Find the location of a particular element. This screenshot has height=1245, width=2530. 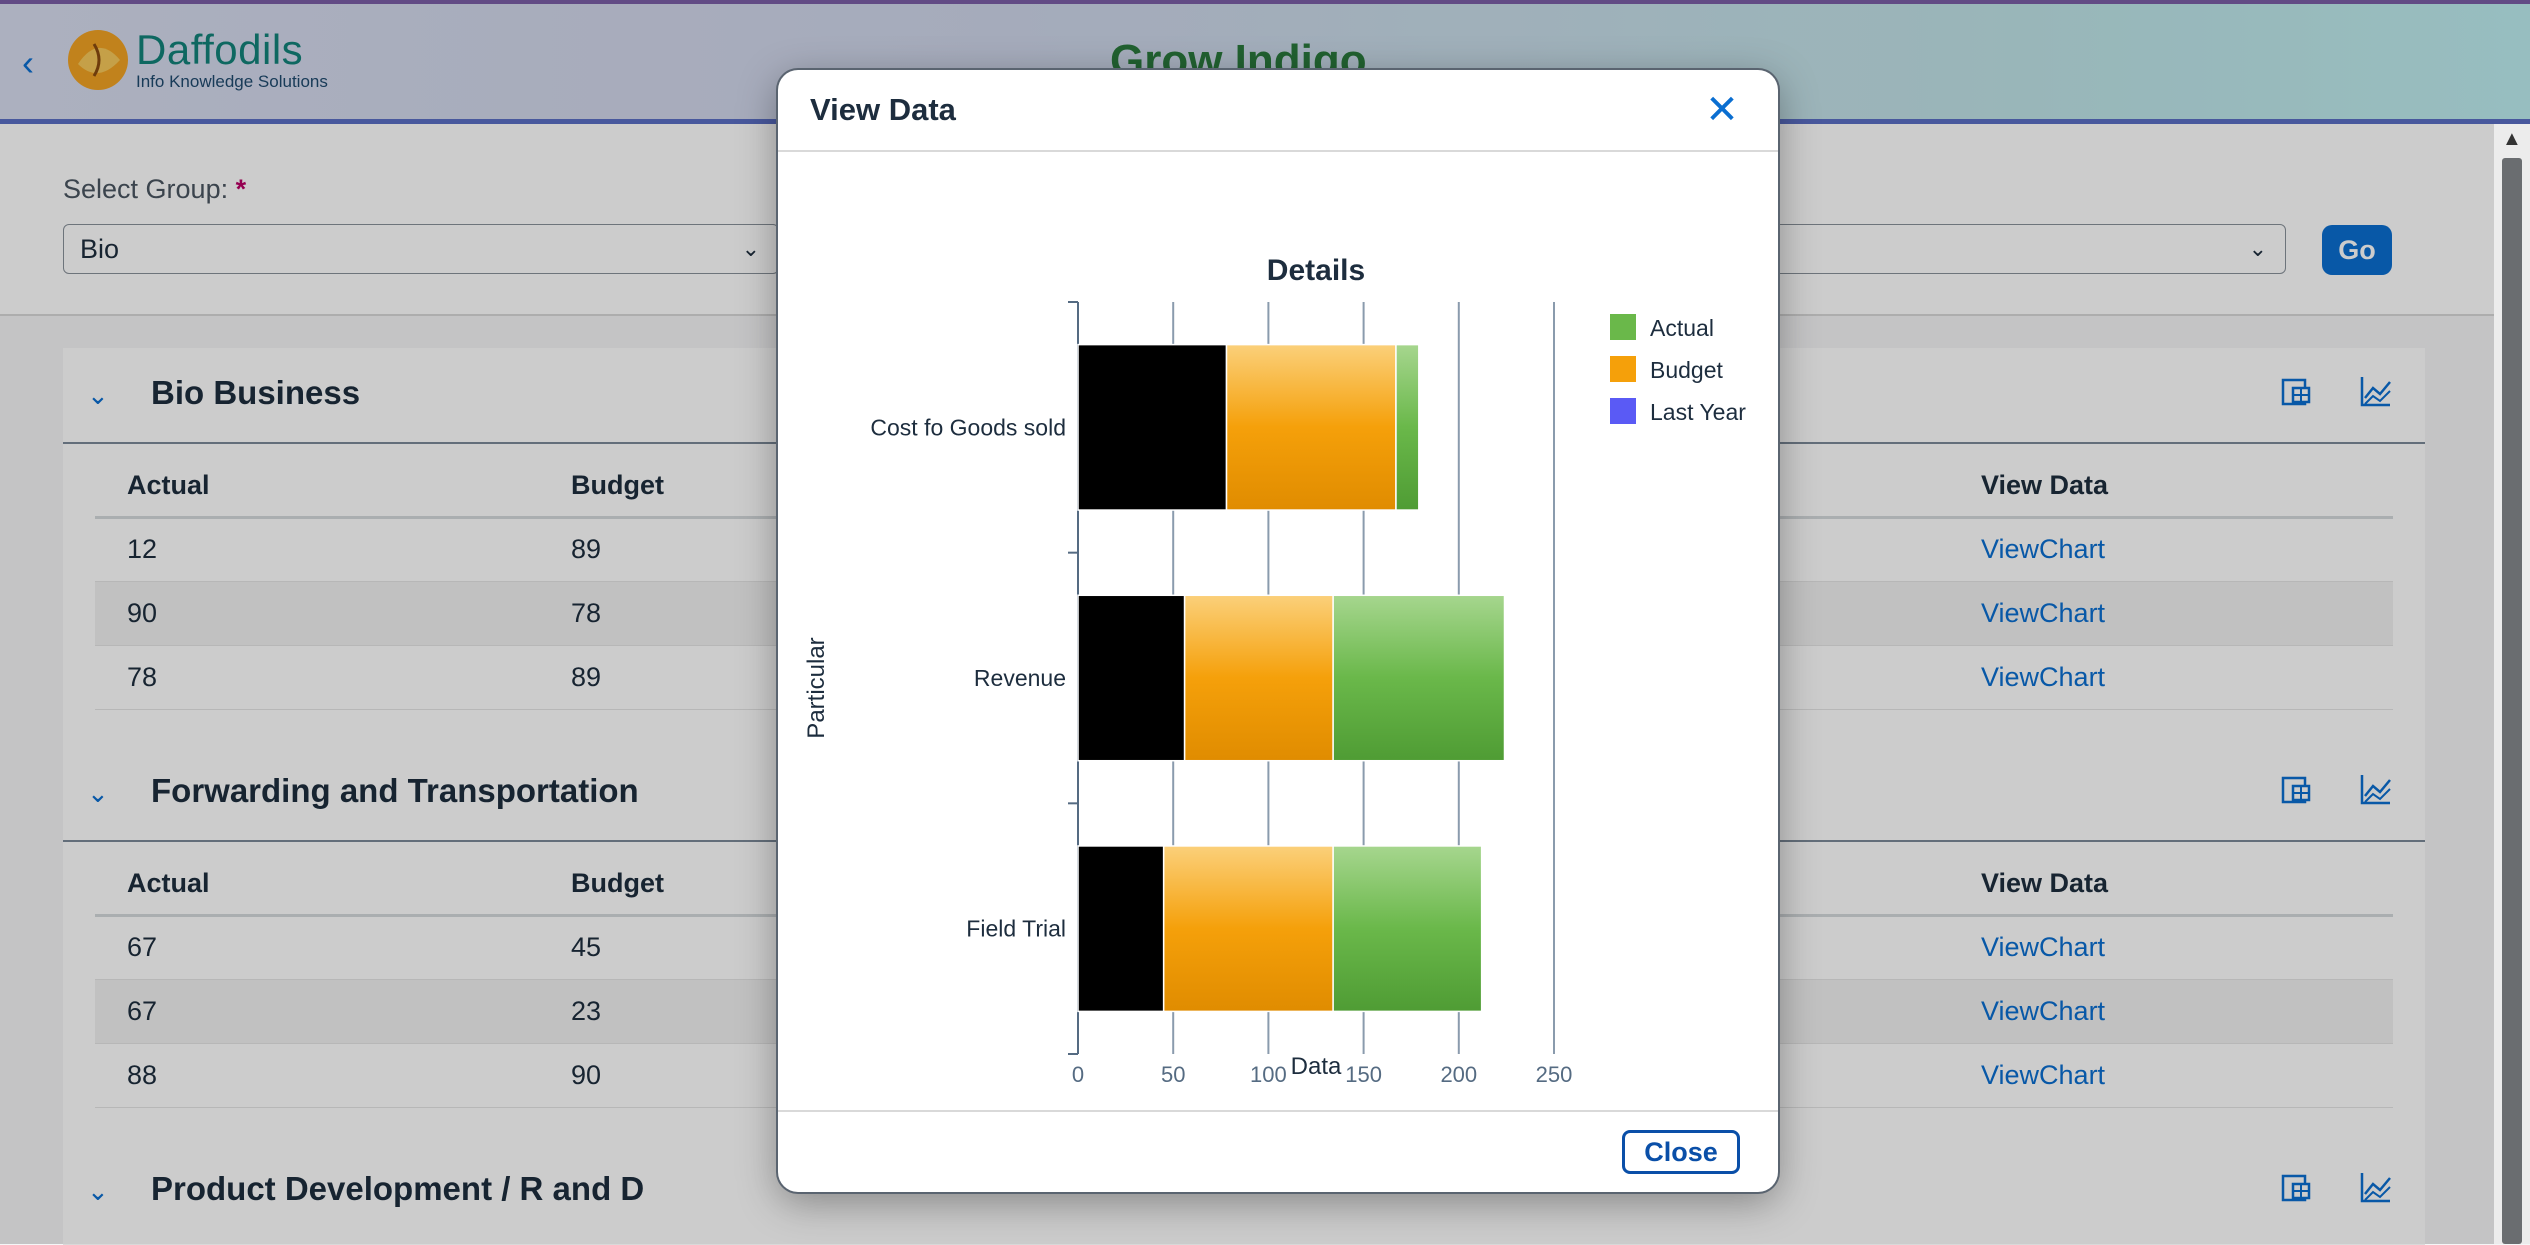

x-tick-label: 50 is located at coordinates (1173, 1074).